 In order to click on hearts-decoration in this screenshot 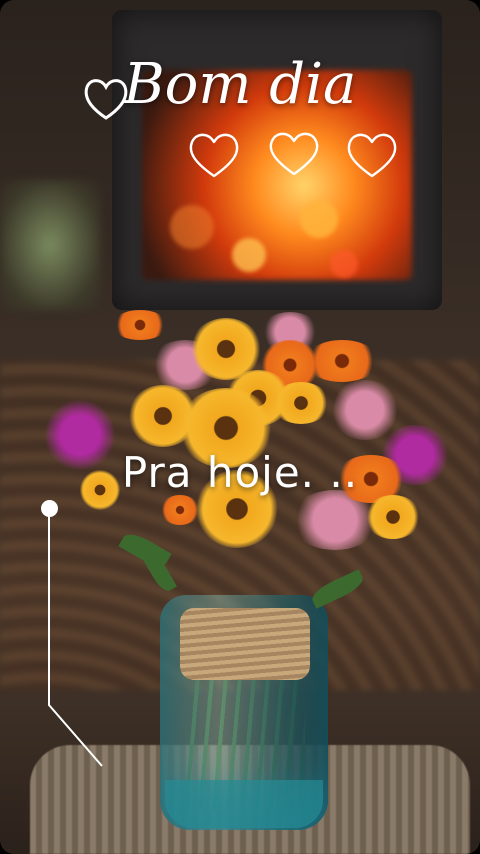, I will do `click(293, 155)`.